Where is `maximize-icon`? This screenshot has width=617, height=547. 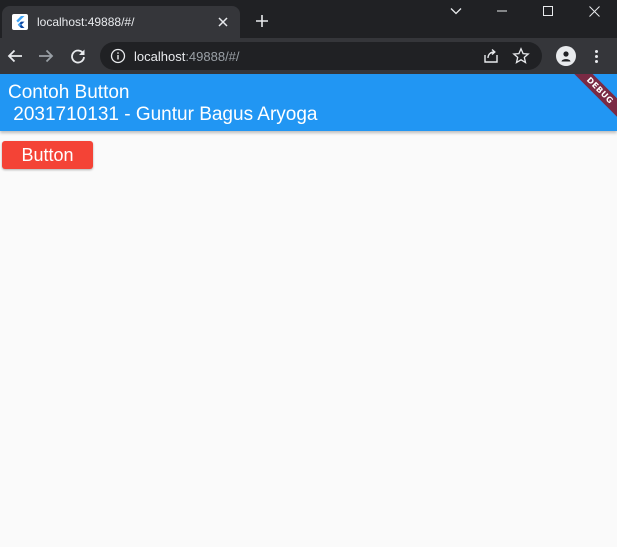
maximize-icon is located at coordinates (548, 11).